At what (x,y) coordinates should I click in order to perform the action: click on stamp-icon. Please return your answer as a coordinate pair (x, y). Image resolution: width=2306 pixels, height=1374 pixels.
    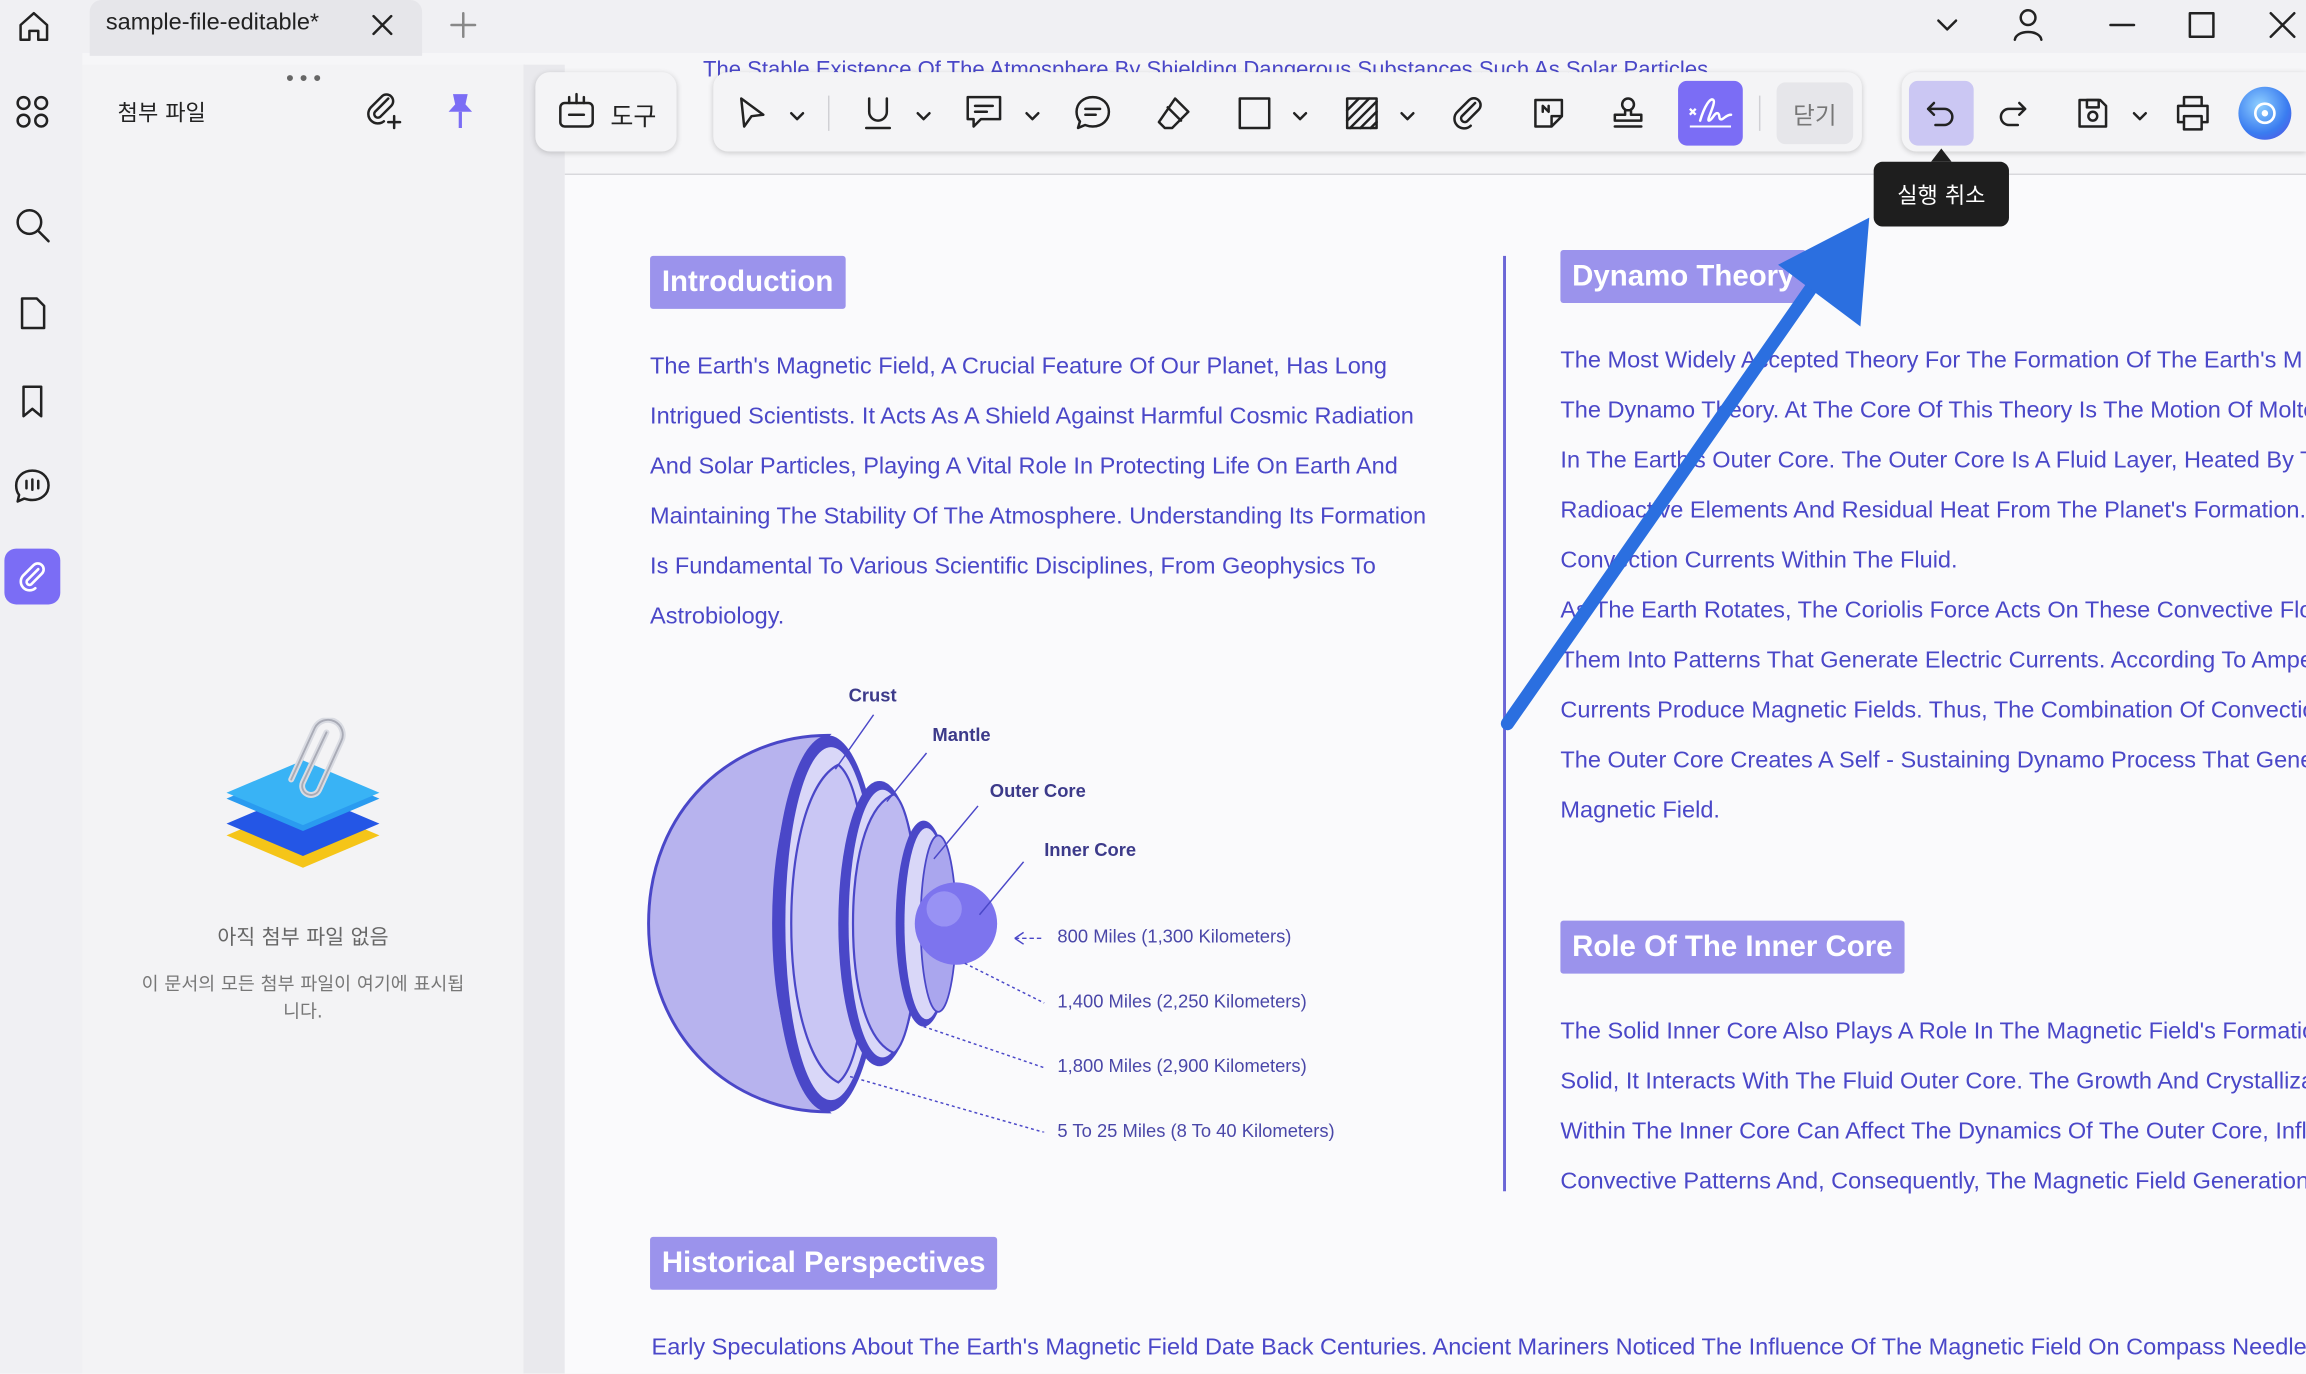
    Looking at the image, I should click on (1628, 113).